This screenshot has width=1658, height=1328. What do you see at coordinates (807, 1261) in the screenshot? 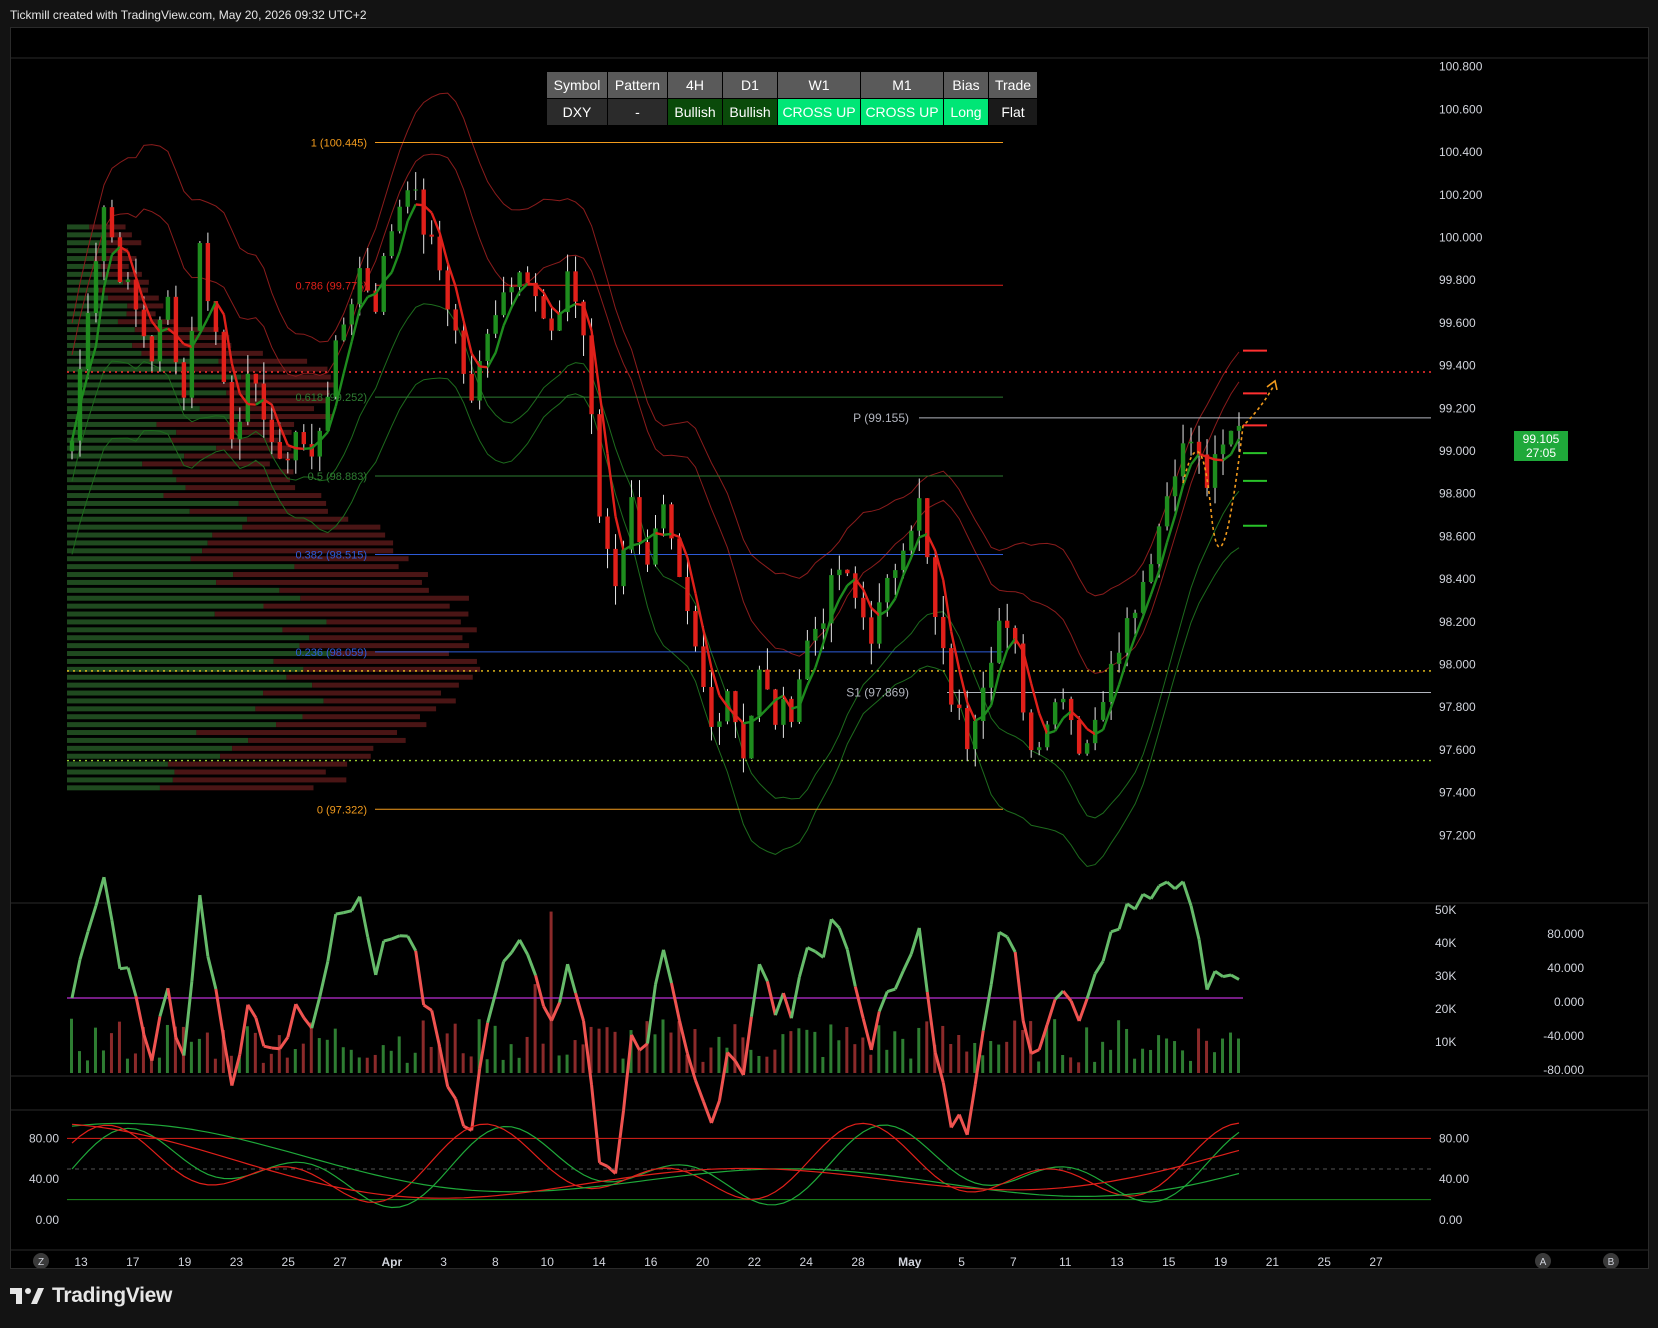
I see `time-tick-label: 24` at bounding box center [807, 1261].